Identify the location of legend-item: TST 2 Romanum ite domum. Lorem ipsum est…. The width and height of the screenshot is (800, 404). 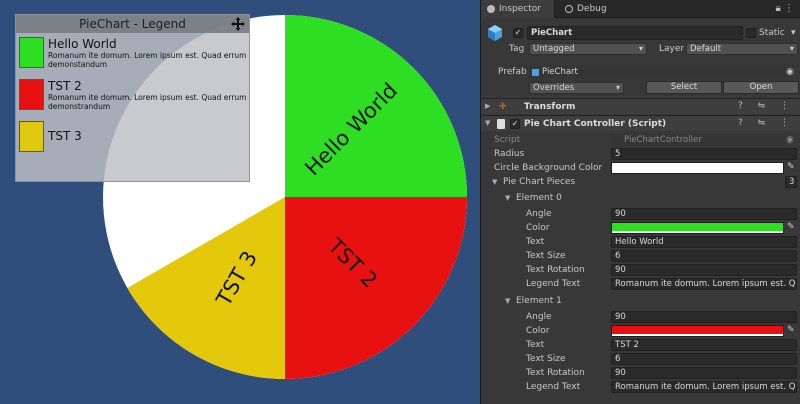
(133, 99).